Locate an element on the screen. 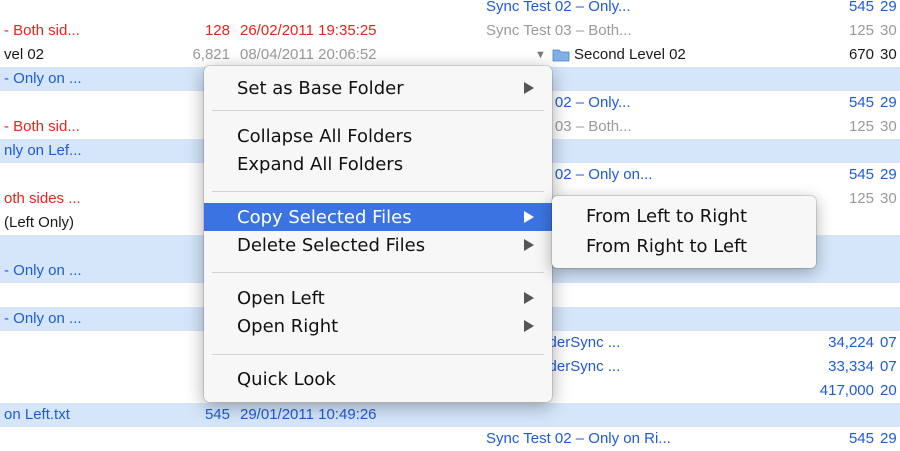 Image resolution: width=900 pixels, height=451 pixels. menu-item-label: Delete Selected Files is located at coordinates (331, 245).